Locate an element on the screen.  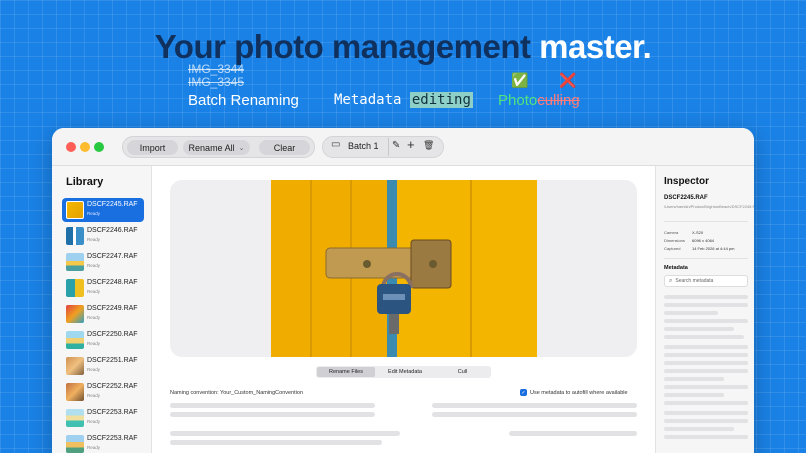
list-item: DSCF2249.RAF Ready is located at coordinates (103, 314).